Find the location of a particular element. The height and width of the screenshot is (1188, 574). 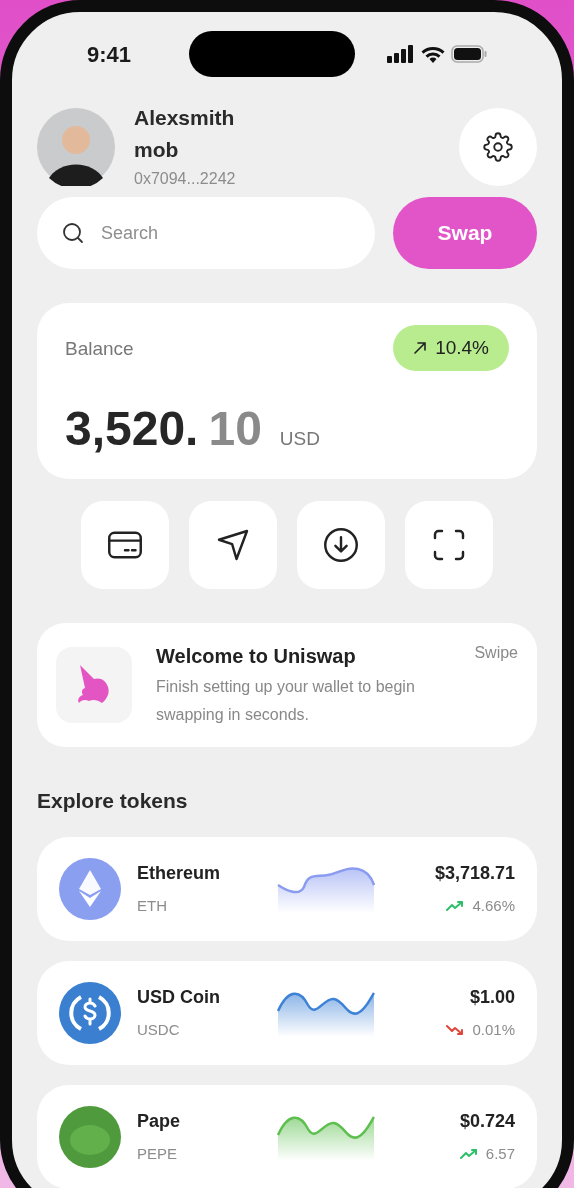

swipe-hint: Swipe is located at coordinates (496, 653).